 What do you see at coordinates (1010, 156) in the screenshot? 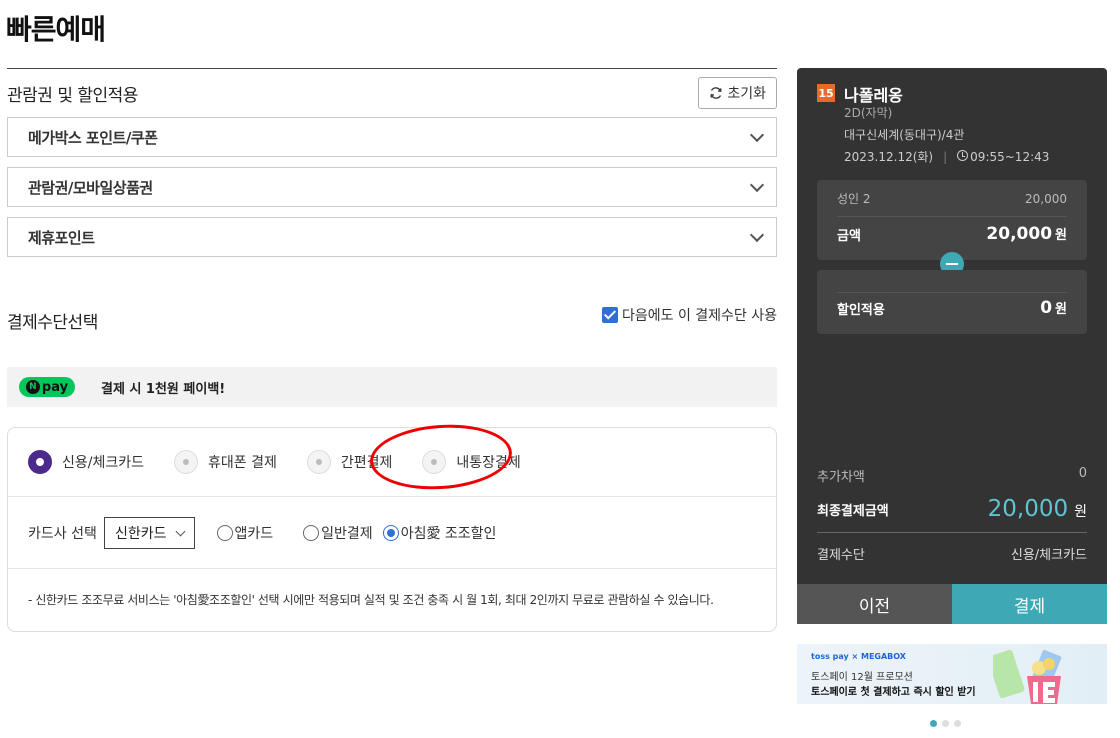
I see `show-time: 09:55~12:43` at bounding box center [1010, 156].